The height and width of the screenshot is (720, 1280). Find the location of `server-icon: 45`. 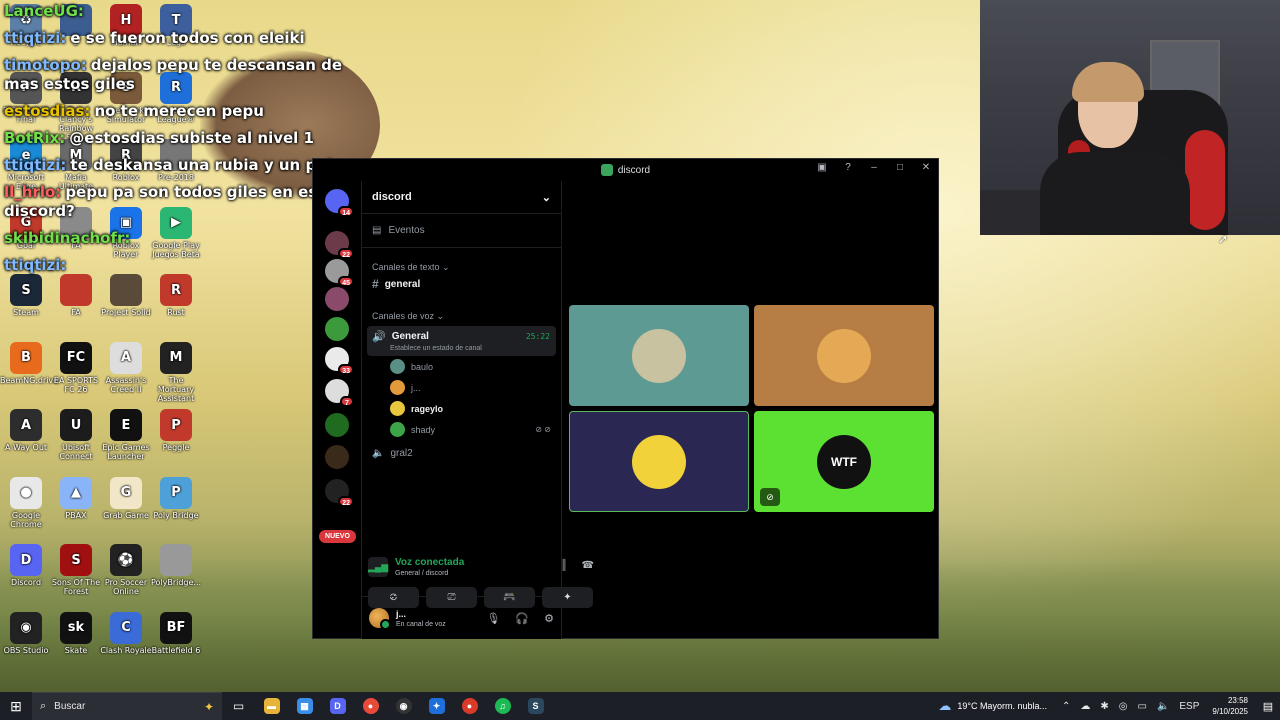

server-icon: 45 is located at coordinates (339, 273).